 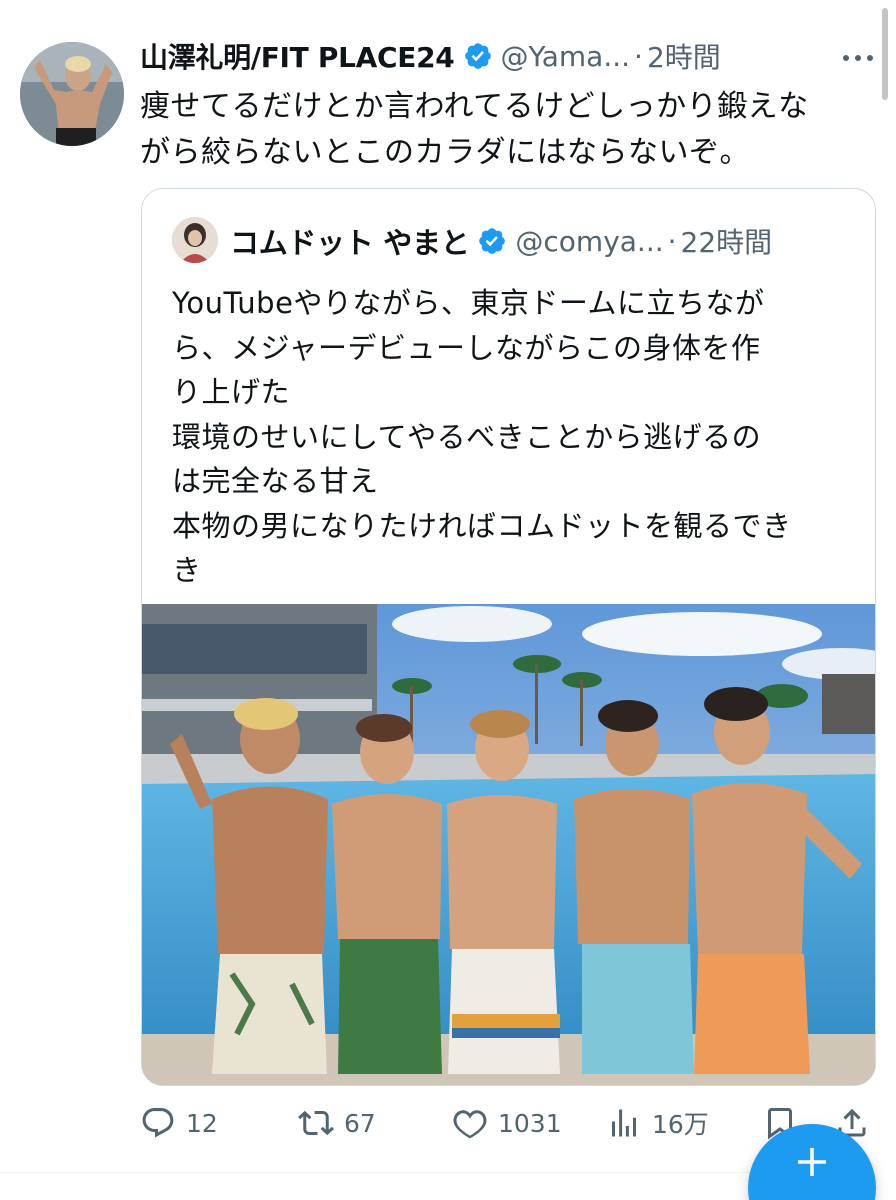 What do you see at coordinates (858, 58) in the screenshot?
I see `more-icon` at bounding box center [858, 58].